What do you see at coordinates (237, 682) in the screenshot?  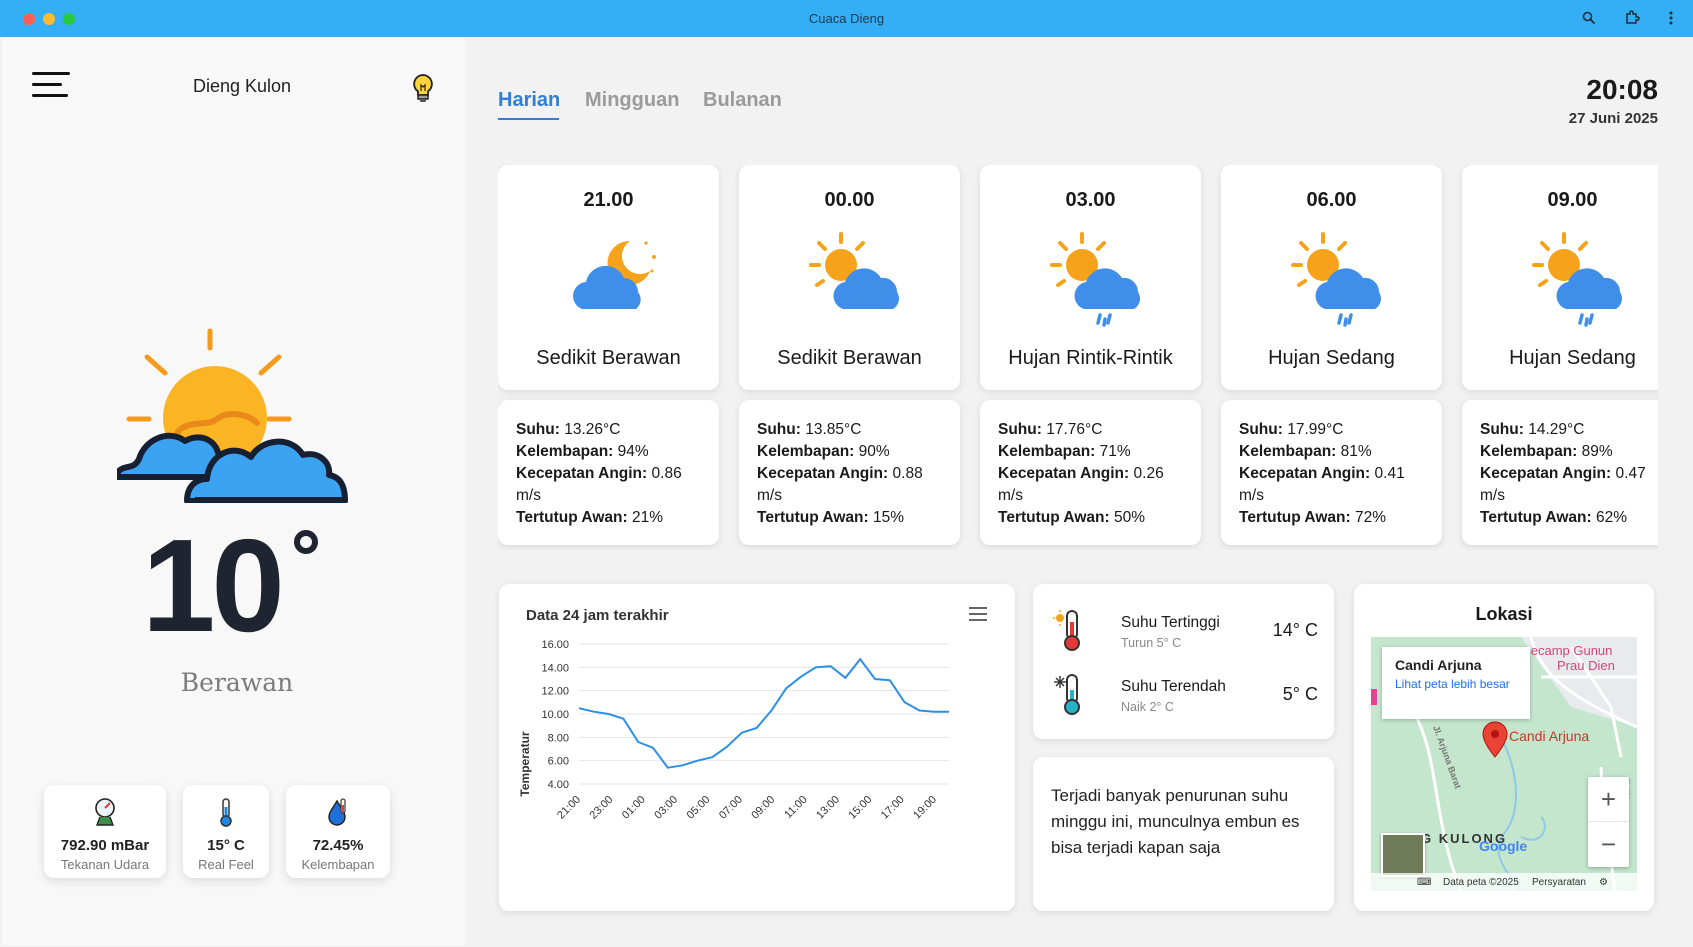 I see `current-condition: Berawan` at bounding box center [237, 682].